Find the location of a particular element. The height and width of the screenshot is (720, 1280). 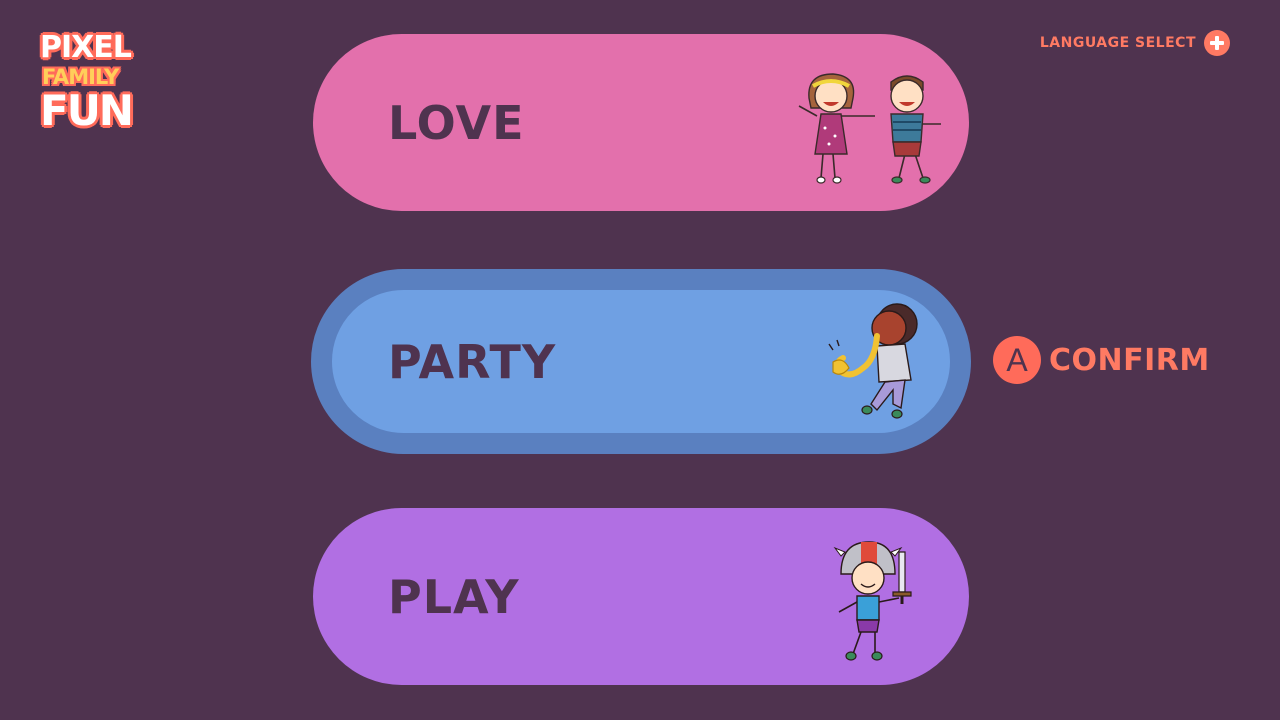

menu-item-party: PARTY is located at coordinates (641, 361).